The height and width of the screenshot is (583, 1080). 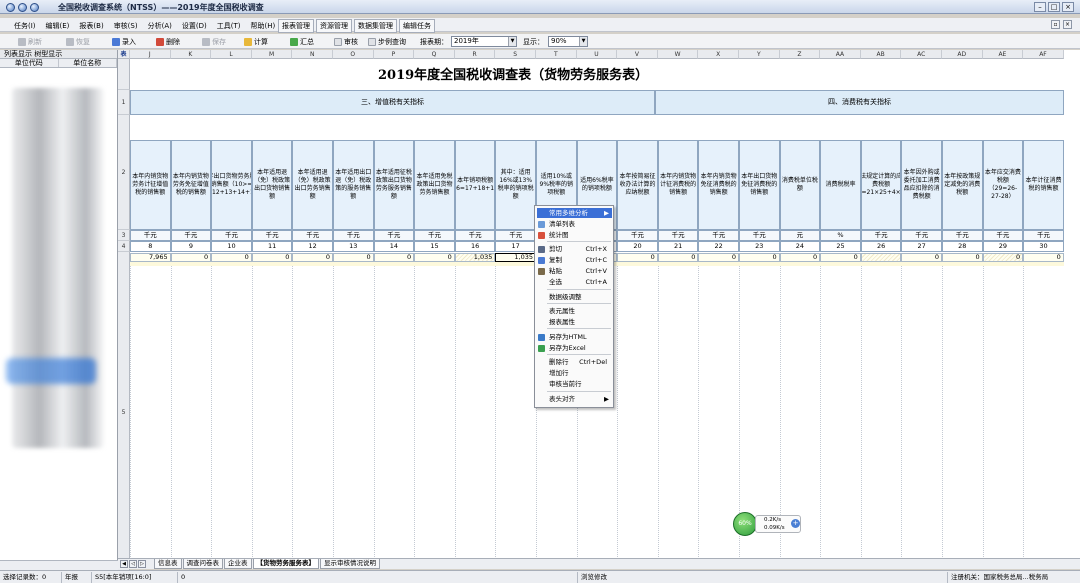 What do you see at coordinates (574, 271) in the screenshot?
I see `context-menu-item: 粘贴 Ctrl+V` at bounding box center [574, 271].